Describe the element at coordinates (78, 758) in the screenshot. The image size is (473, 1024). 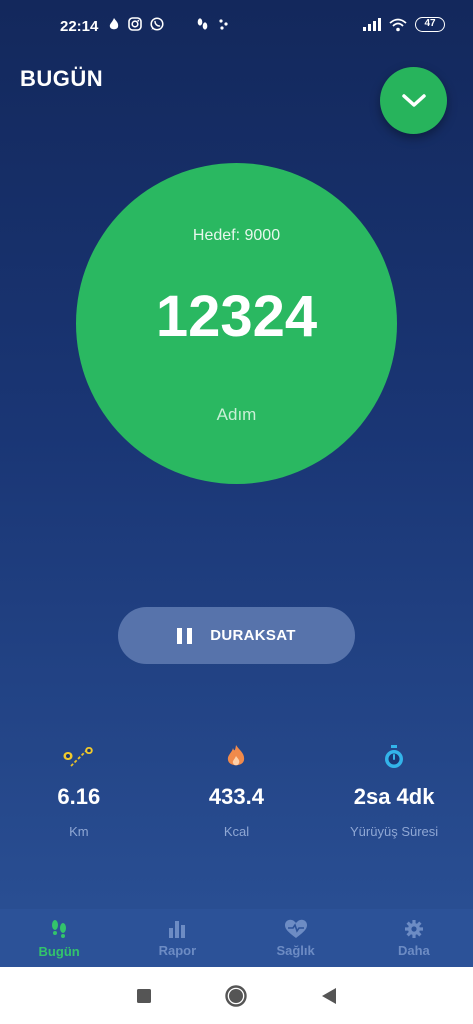
I see `route-pin-icon` at that location.